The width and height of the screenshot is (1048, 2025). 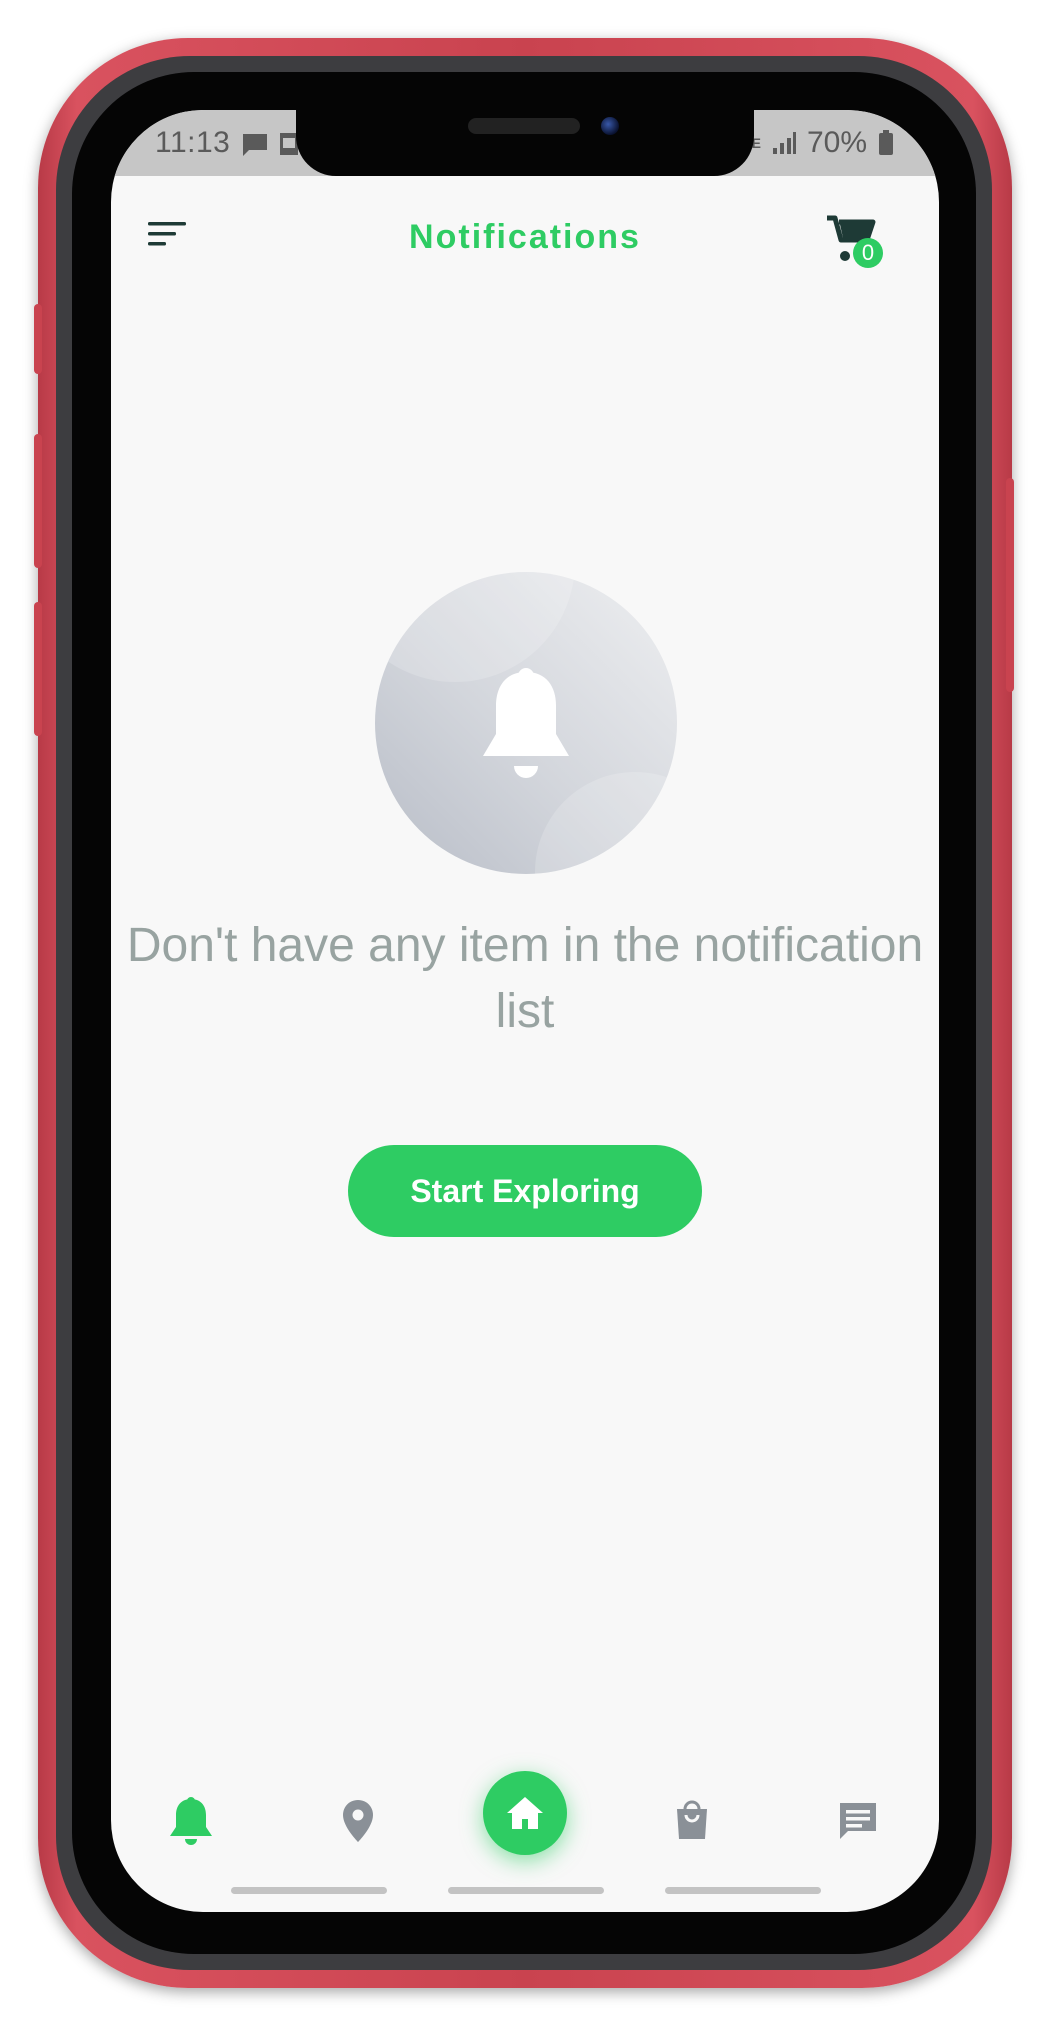 What do you see at coordinates (692, 1819) in the screenshot?
I see `shopping-bag-icon` at bounding box center [692, 1819].